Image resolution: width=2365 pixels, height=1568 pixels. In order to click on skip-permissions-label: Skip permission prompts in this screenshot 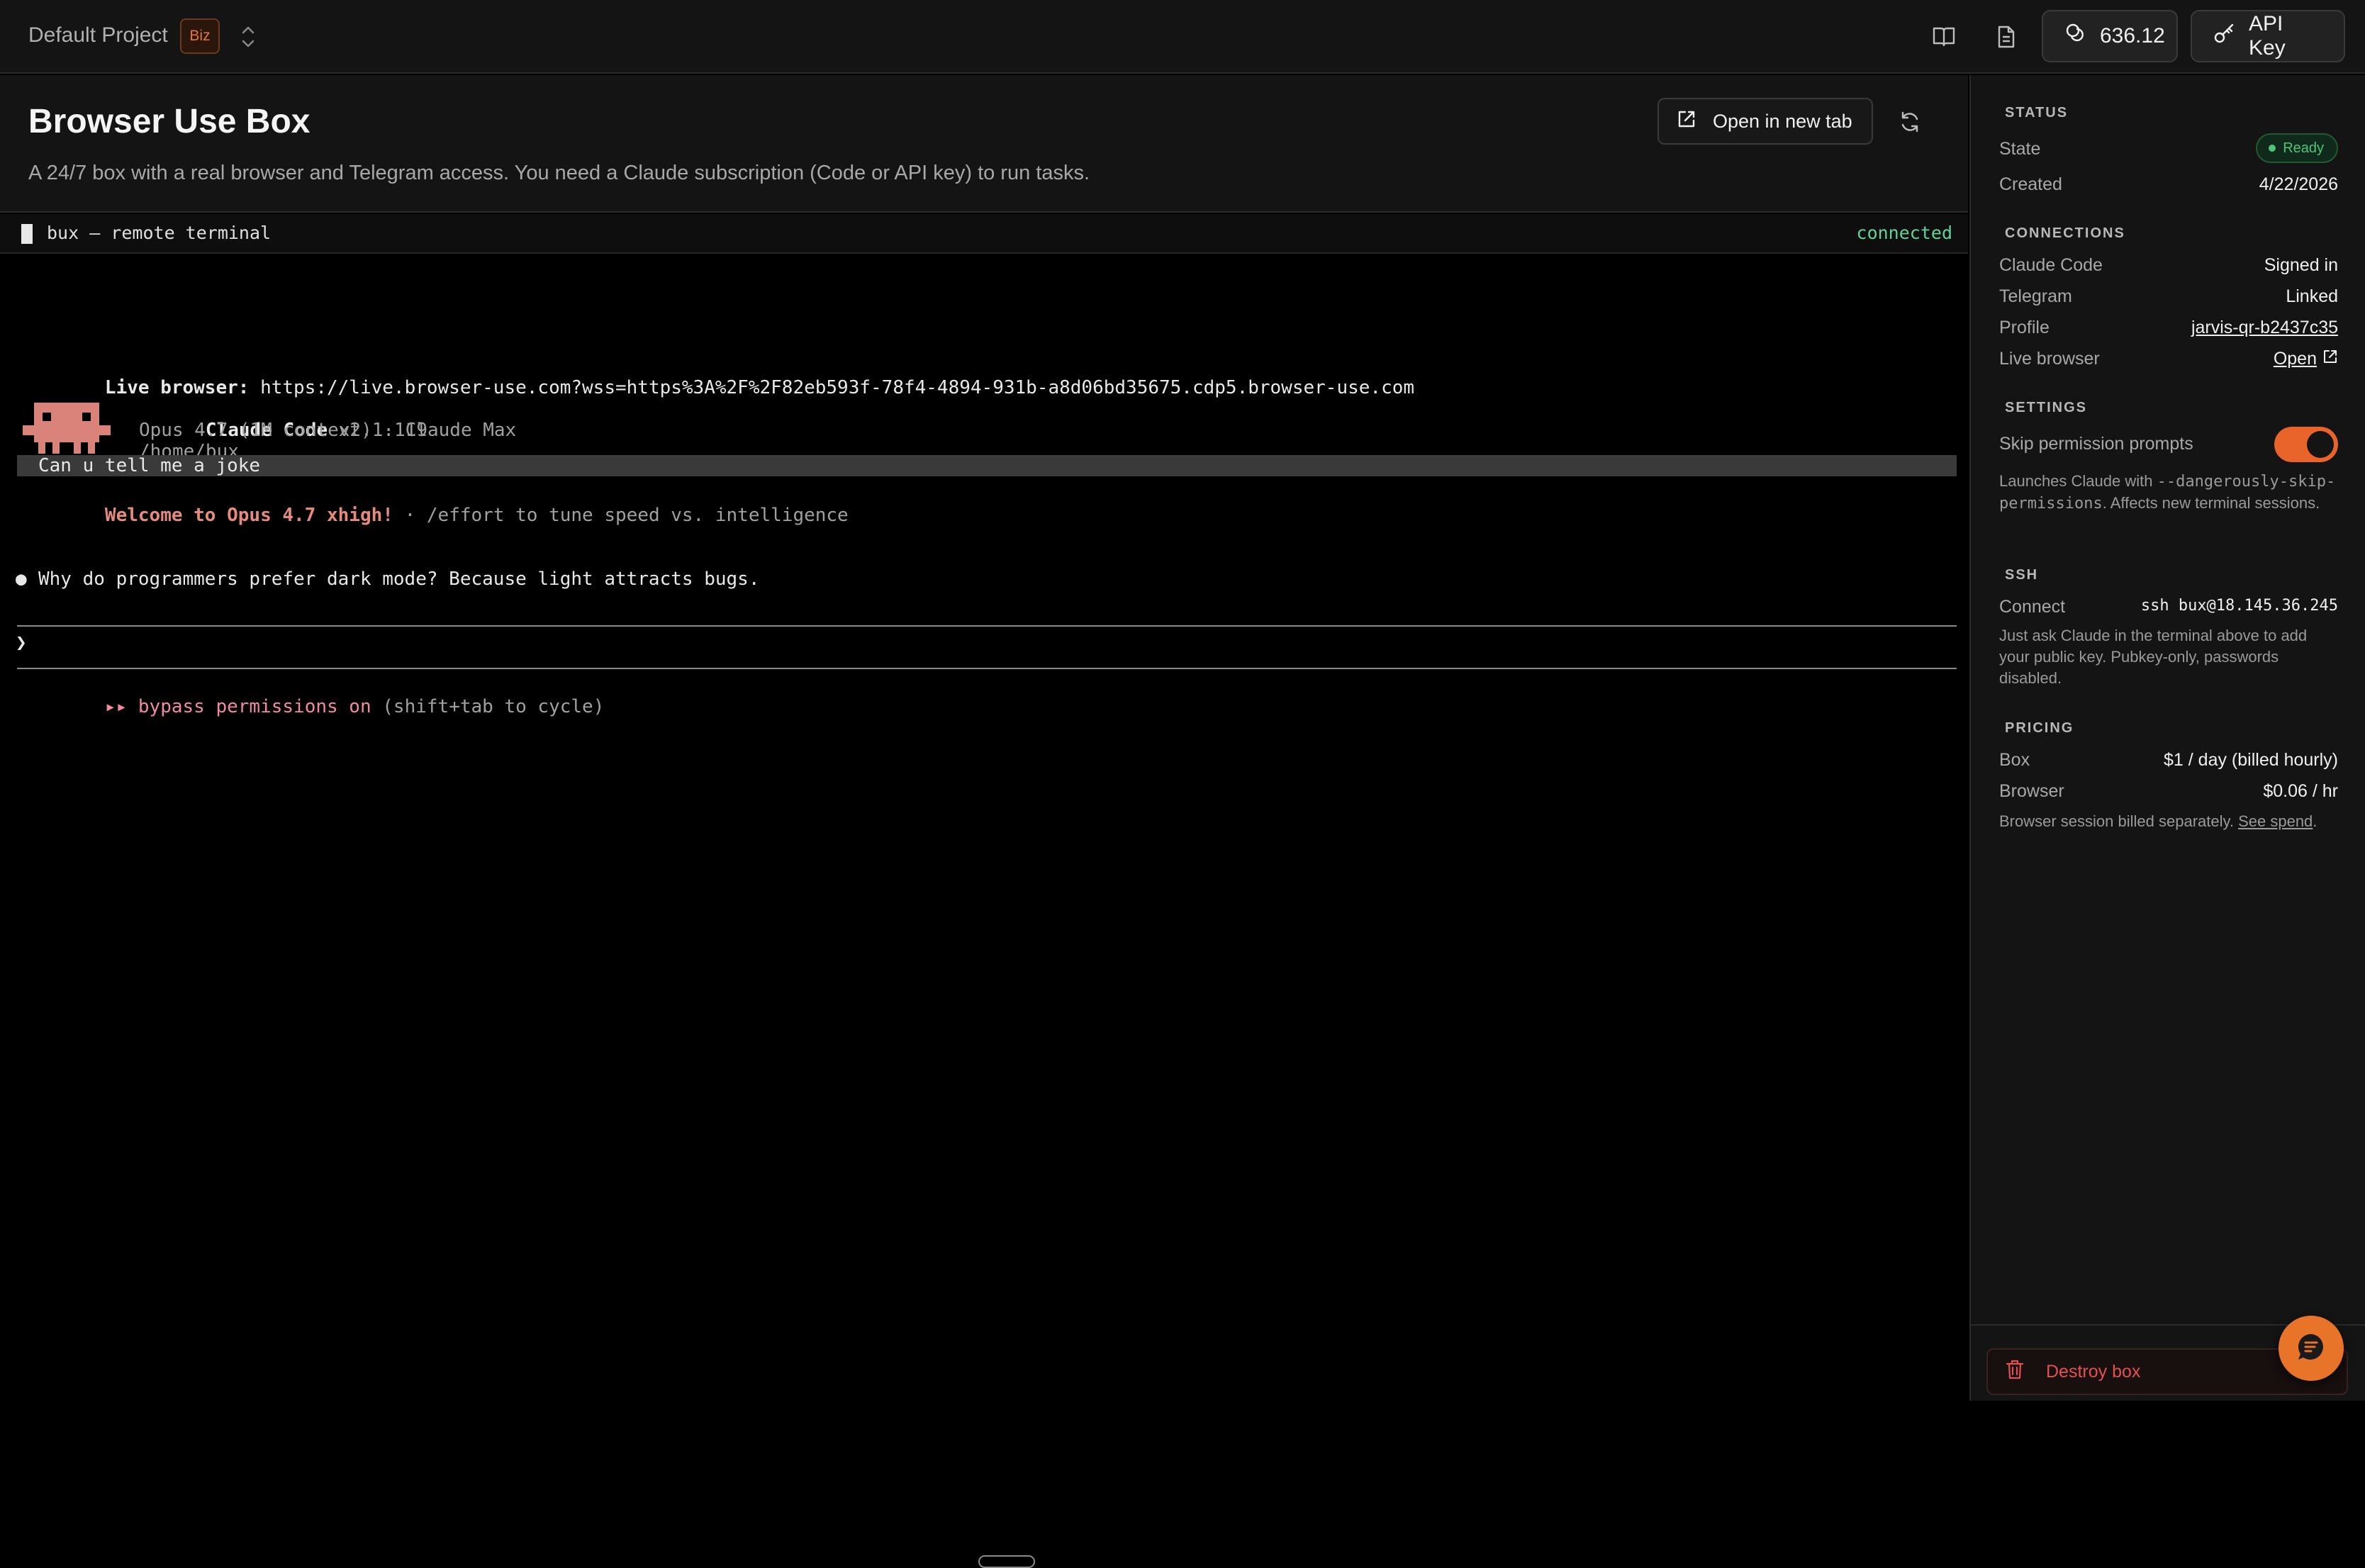, I will do `click(2096, 444)`.